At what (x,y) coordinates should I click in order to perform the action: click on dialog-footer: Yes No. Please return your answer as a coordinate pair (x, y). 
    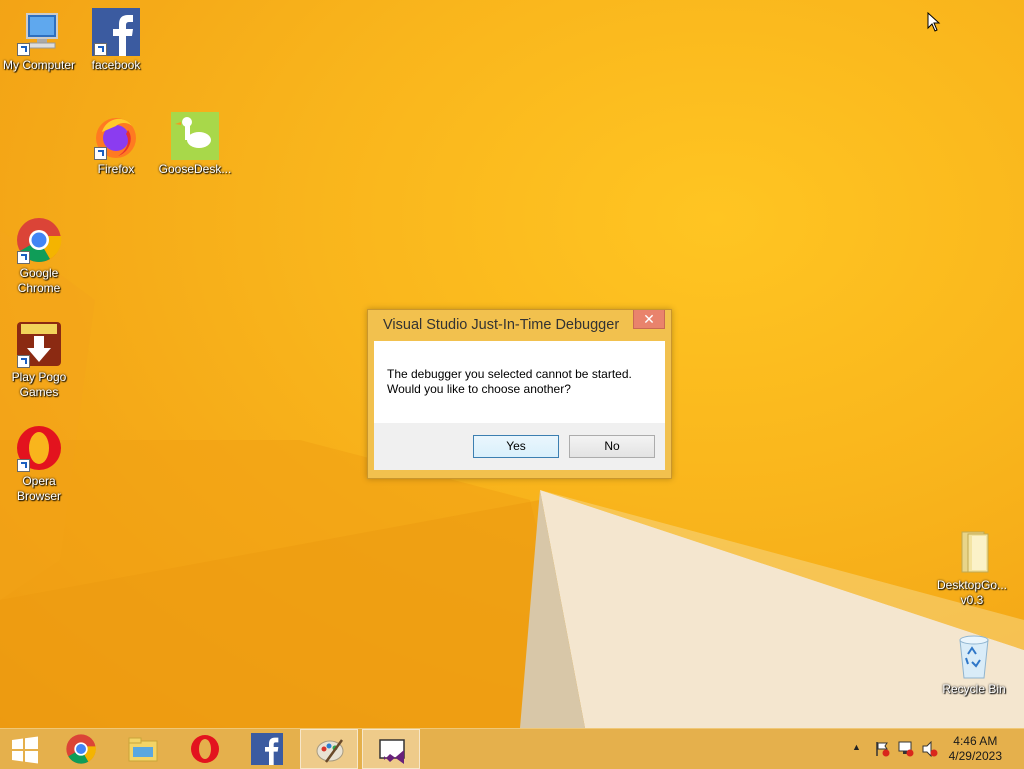
    Looking at the image, I should click on (519, 446).